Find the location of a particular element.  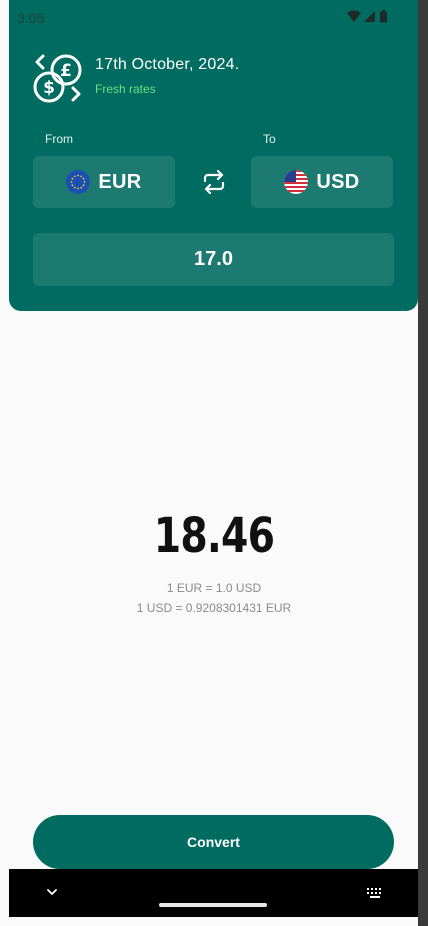

swap-icon is located at coordinates (214, 182).